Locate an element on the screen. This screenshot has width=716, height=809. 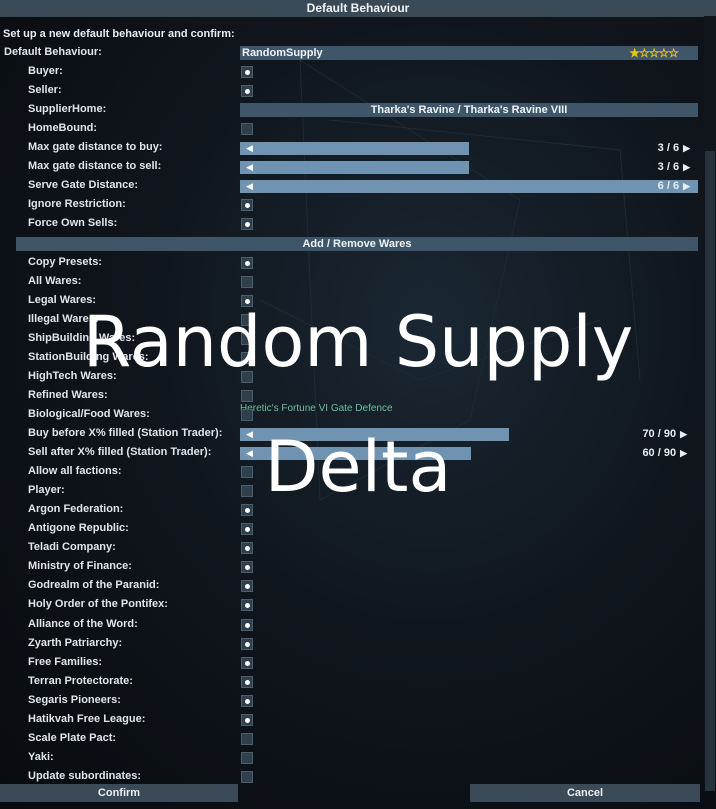
row-faction: Yaki: is located at coordinates (358, 758).